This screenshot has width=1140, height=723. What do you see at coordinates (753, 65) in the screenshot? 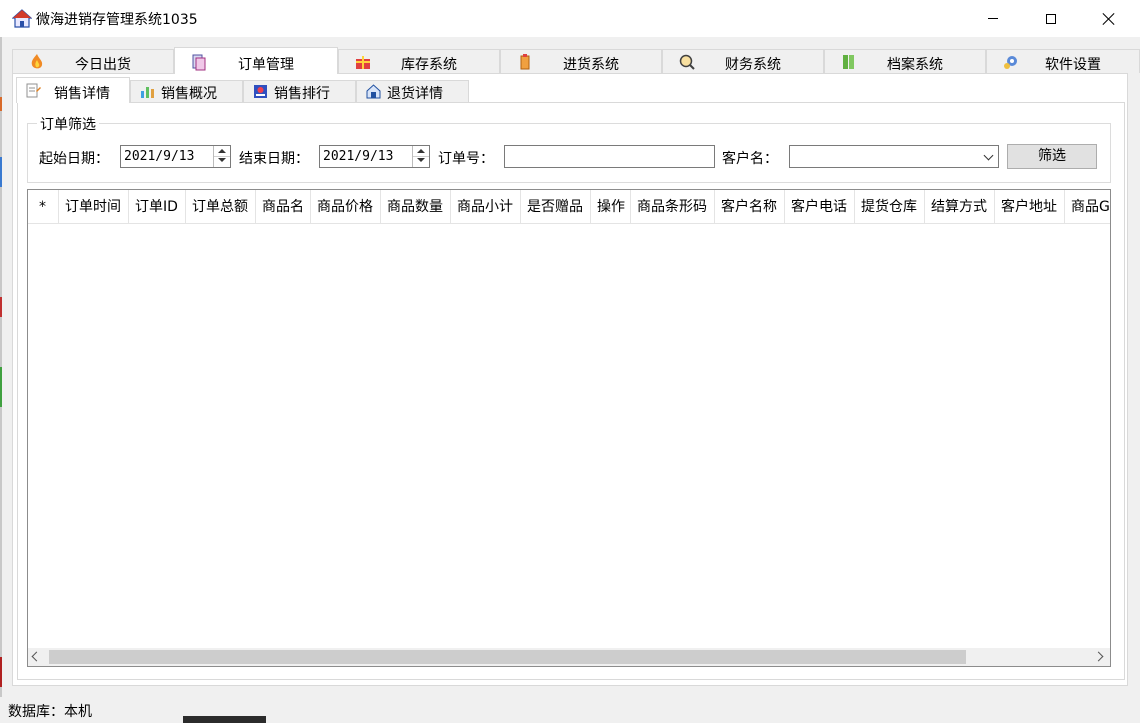
I see `tab-label: 财务系统` at bounding box center [753, 65].